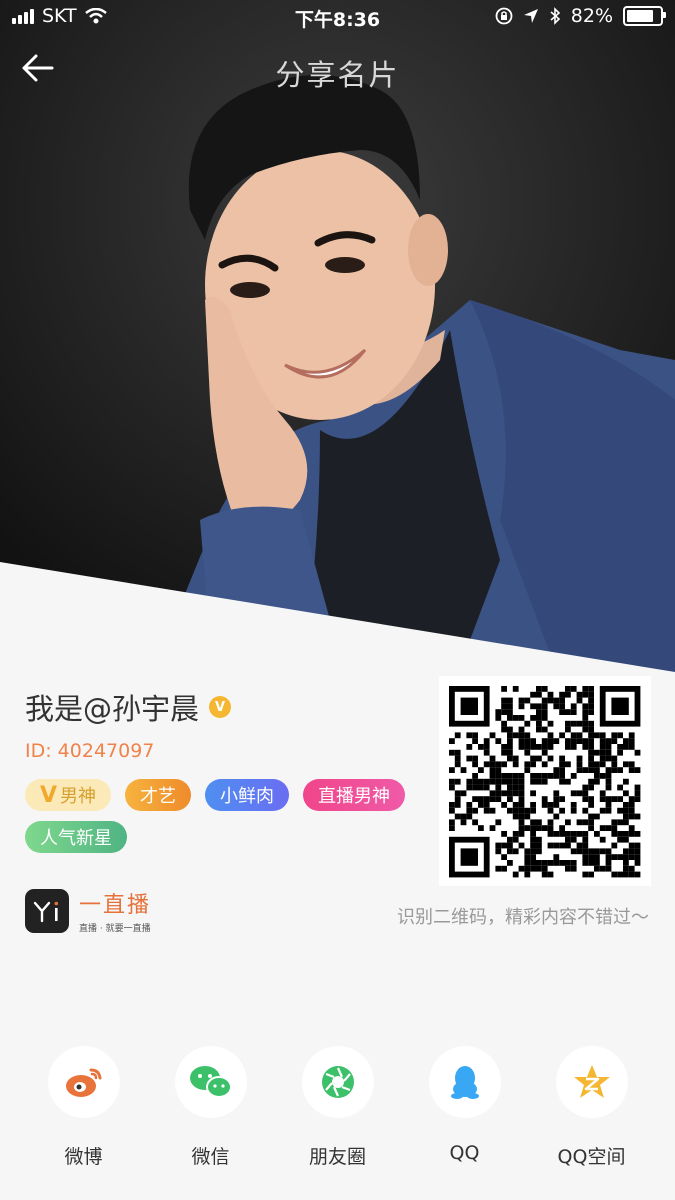 This screenshot has height=1200, width=675. What do you see at coordinates (247, 795) in the screenshot?
I see `tag-item: 小鲜肉` at bounding box center [247, 795].